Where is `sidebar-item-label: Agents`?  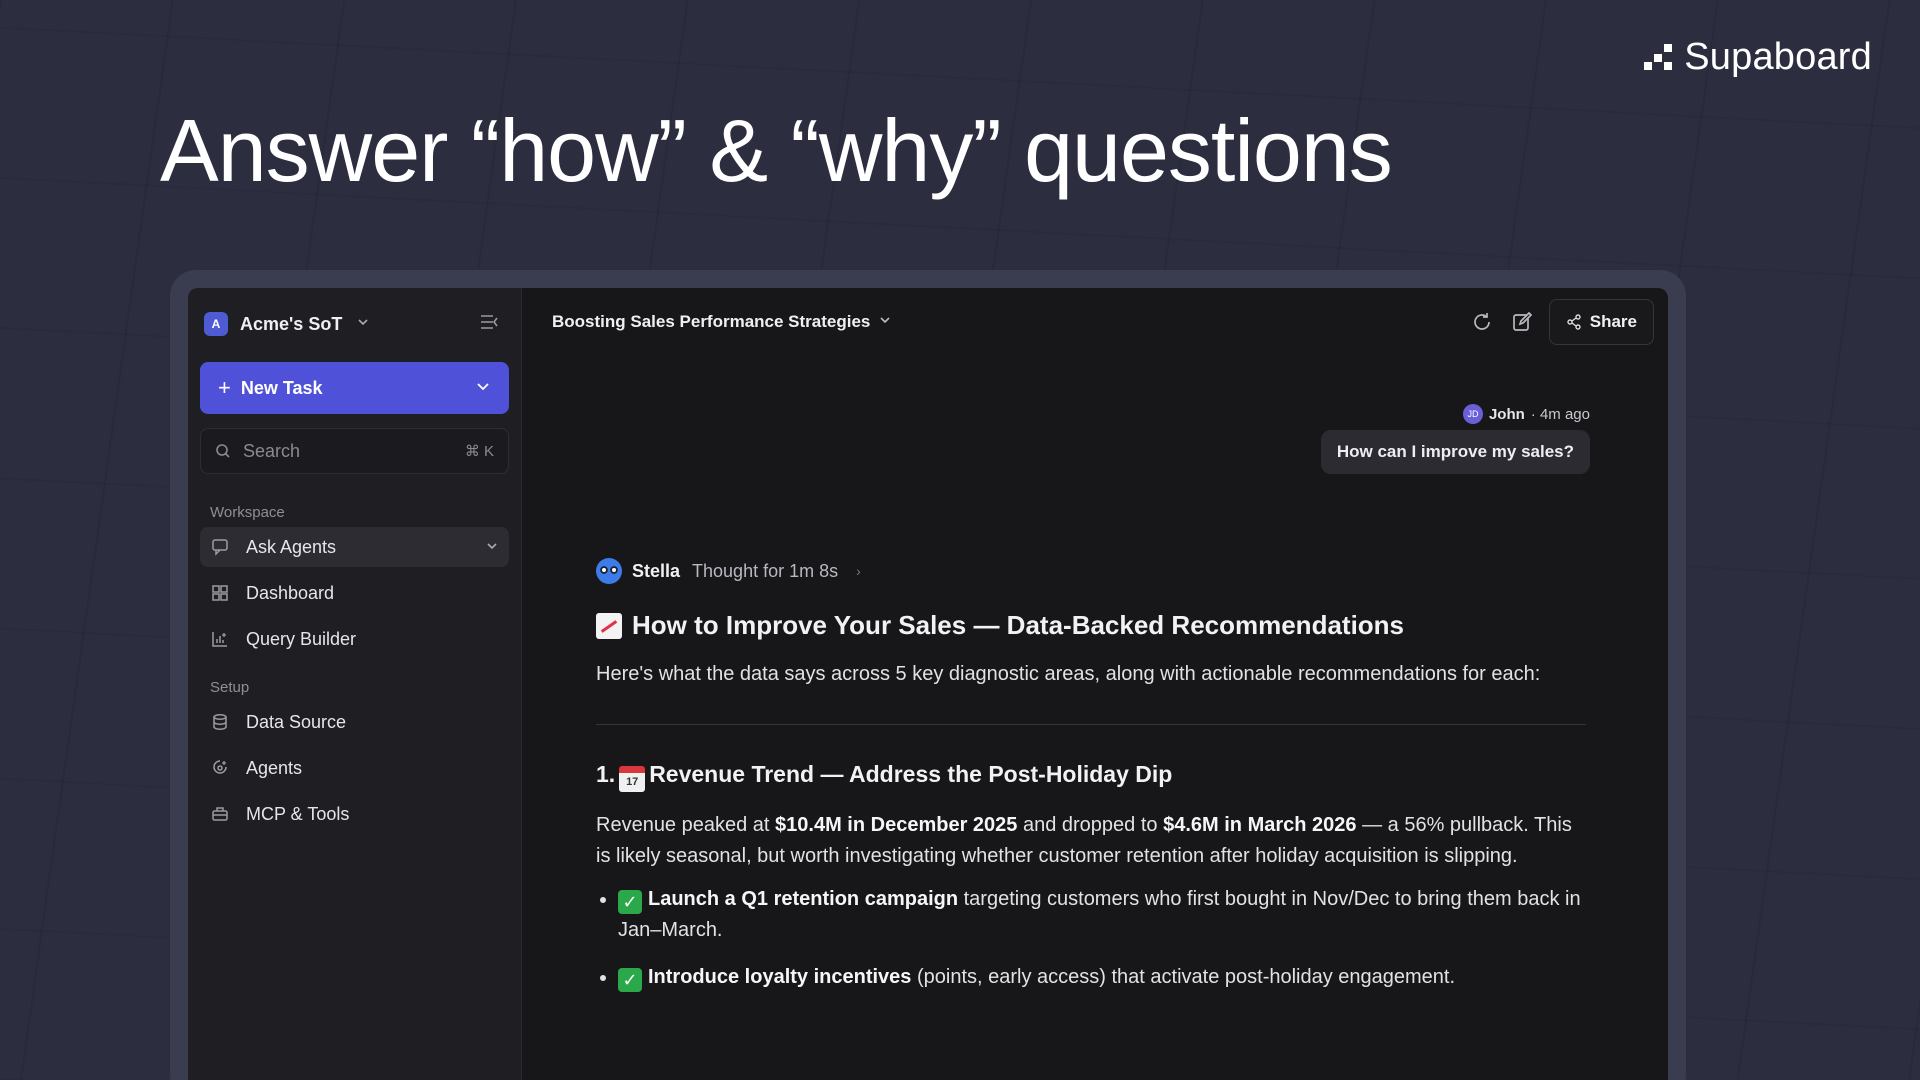
sidebar-item-label: Agents is located at coordinates (274, 767).